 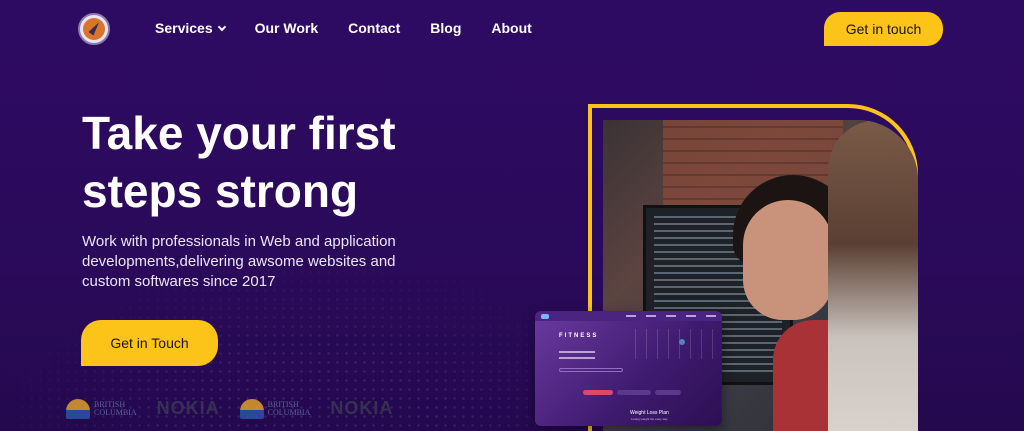 What do you see at coordinates (788, 260) in the screenshot?
I see `person-face` at bounding box center [788, 260].